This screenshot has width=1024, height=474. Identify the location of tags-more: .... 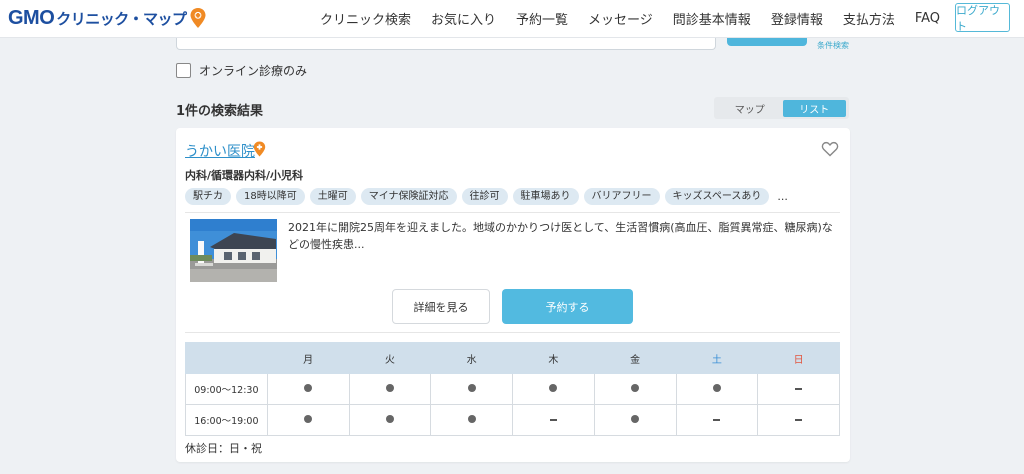
(782, 196).